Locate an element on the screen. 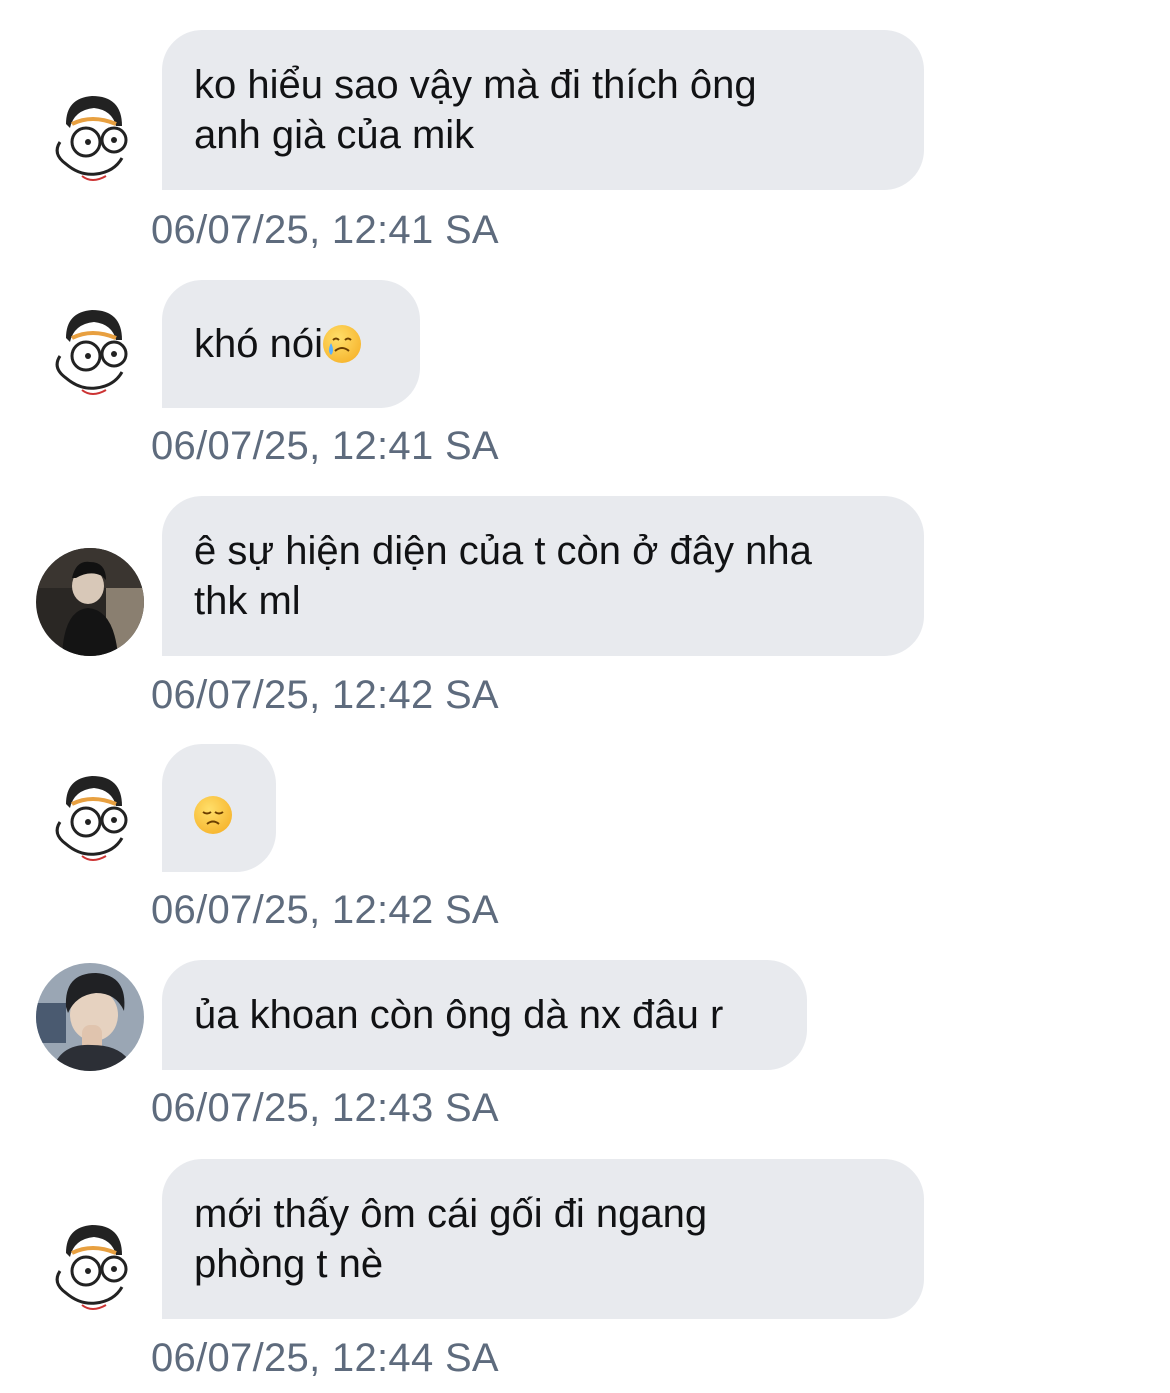 This screenshot has height=1393, width=1170. timestamp: 06/07/25, 12:44 SA is located at coordinates (325, 1358).